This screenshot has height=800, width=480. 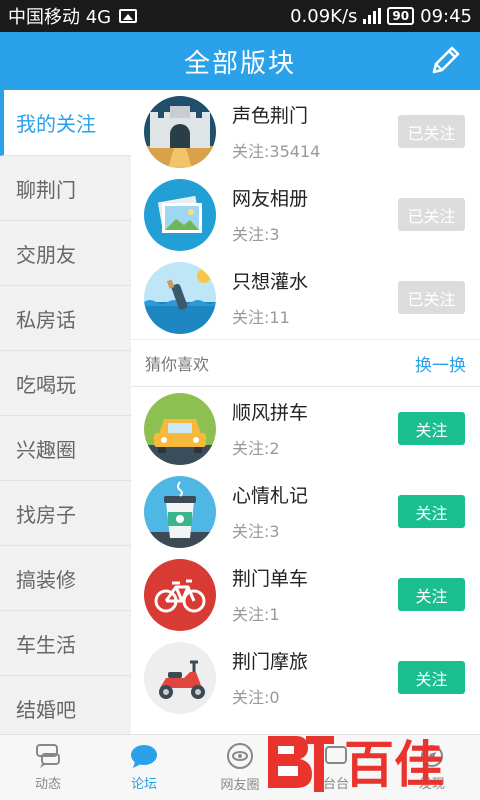 What do you see at coordinates (305, 131) in the screenshot?
I see `list-item: 声色荆门 关注:35414 已关注` at bounding box center [305, 131].